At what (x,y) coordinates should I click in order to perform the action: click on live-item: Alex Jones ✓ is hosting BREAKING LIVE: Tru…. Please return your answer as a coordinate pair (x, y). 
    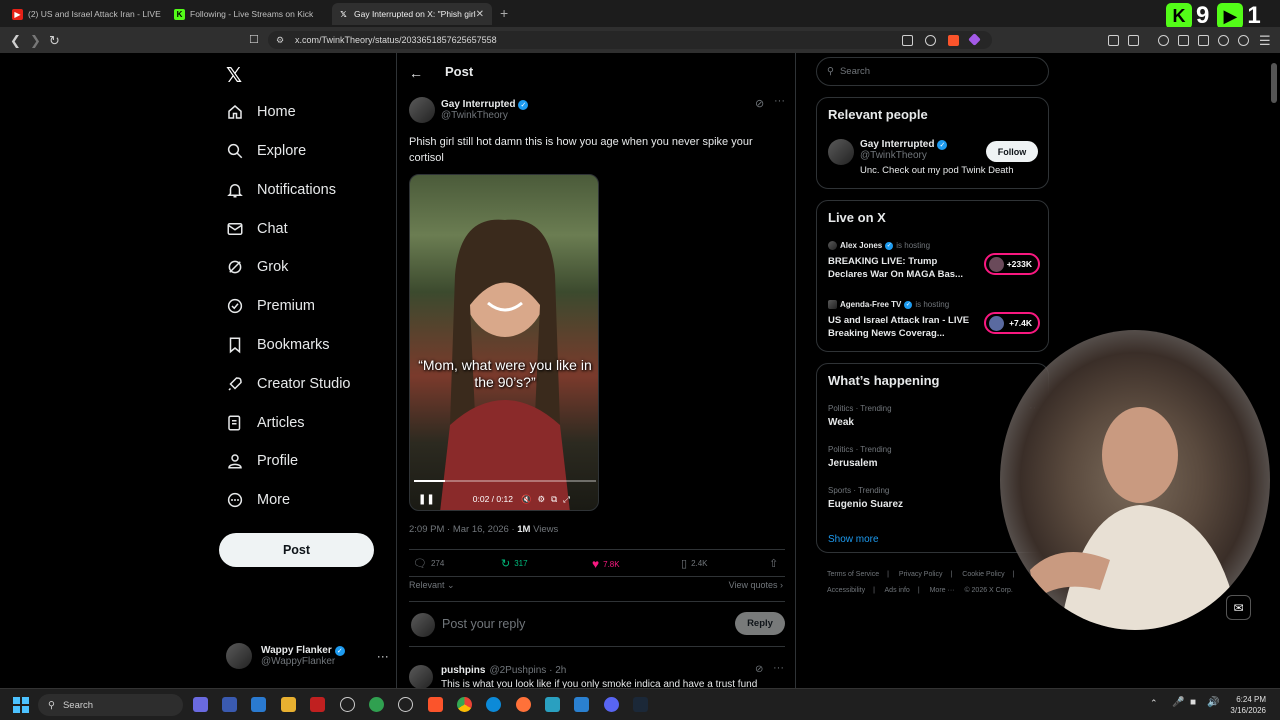
    Looking at the image, I should click on (934, 261).